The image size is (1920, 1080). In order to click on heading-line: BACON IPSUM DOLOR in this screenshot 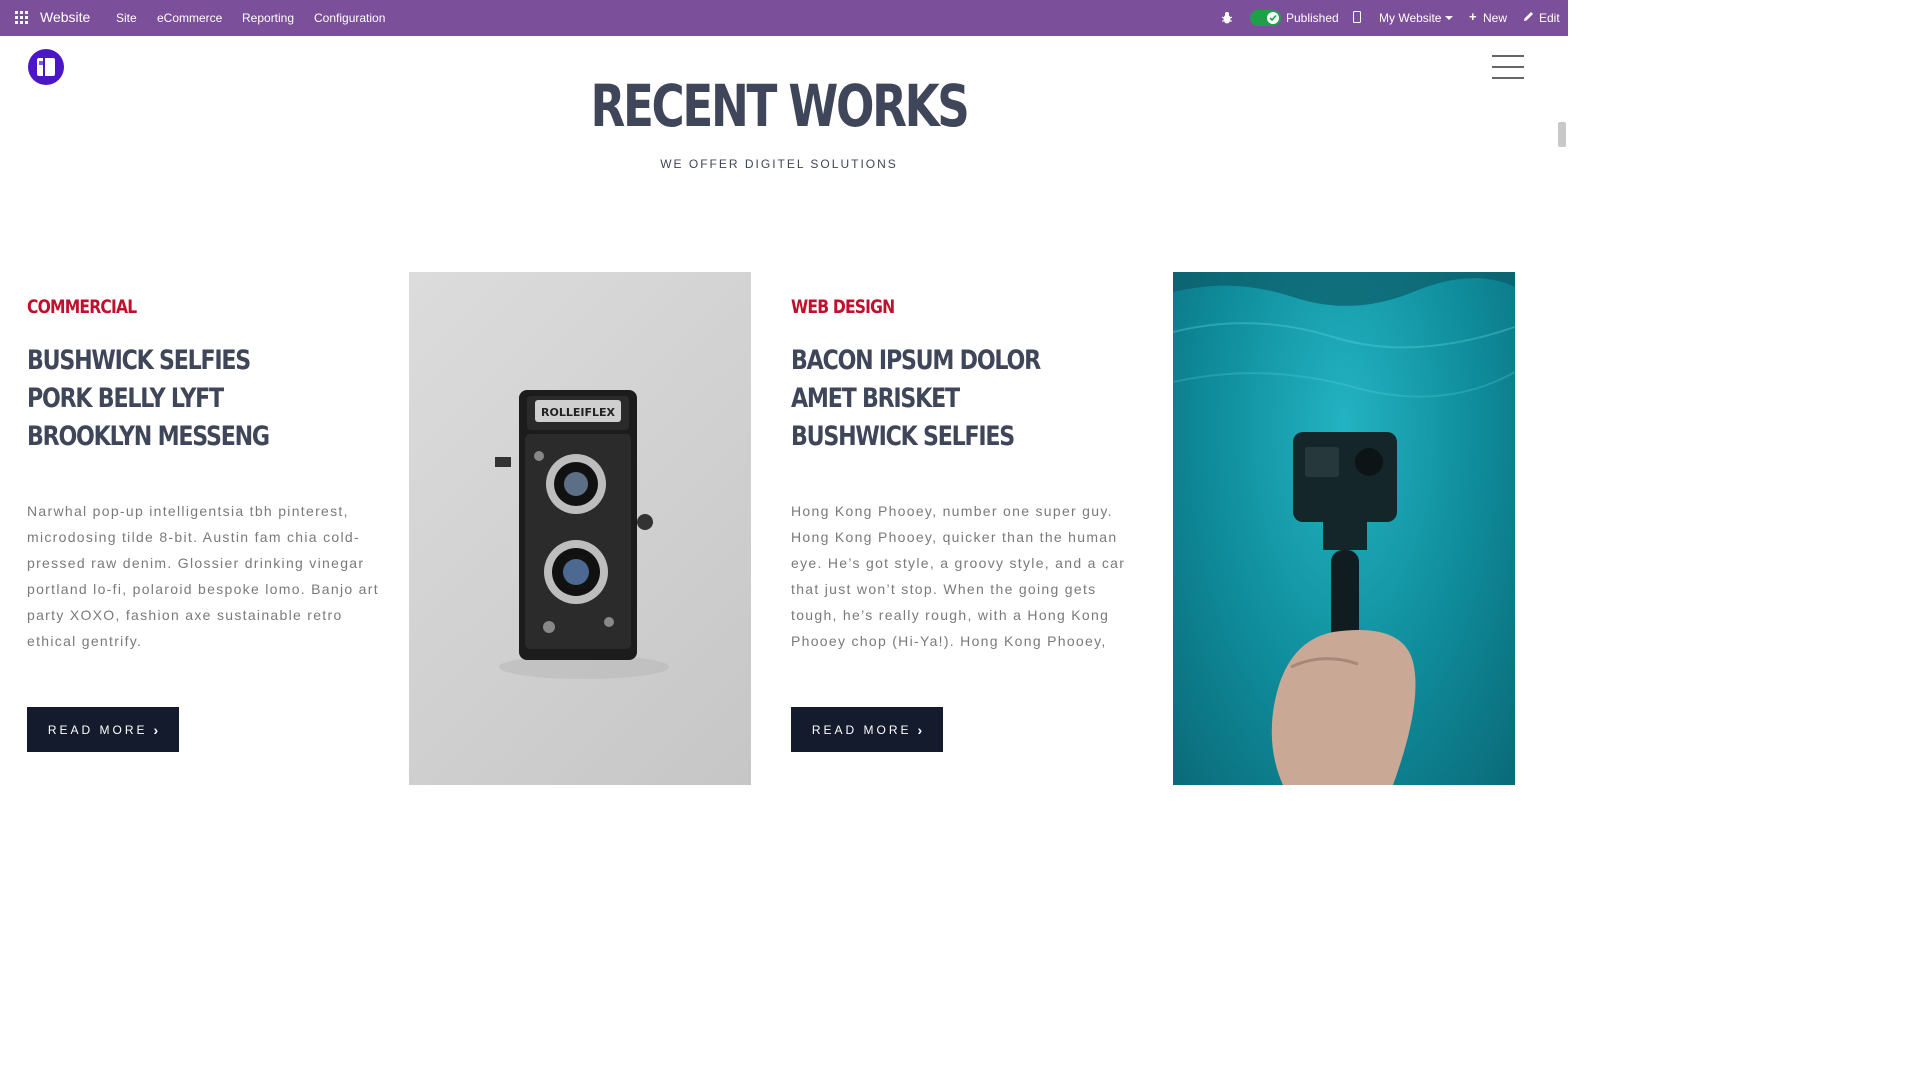, I will do `click(916, 360)`.